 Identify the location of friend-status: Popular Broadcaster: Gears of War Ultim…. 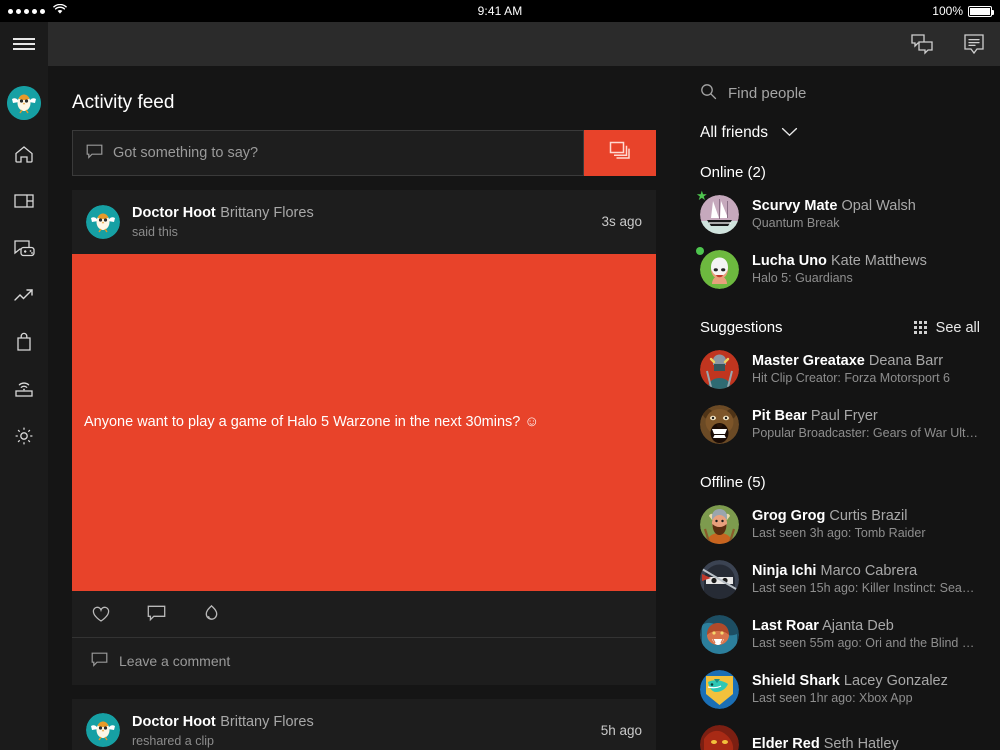
(866, 433).